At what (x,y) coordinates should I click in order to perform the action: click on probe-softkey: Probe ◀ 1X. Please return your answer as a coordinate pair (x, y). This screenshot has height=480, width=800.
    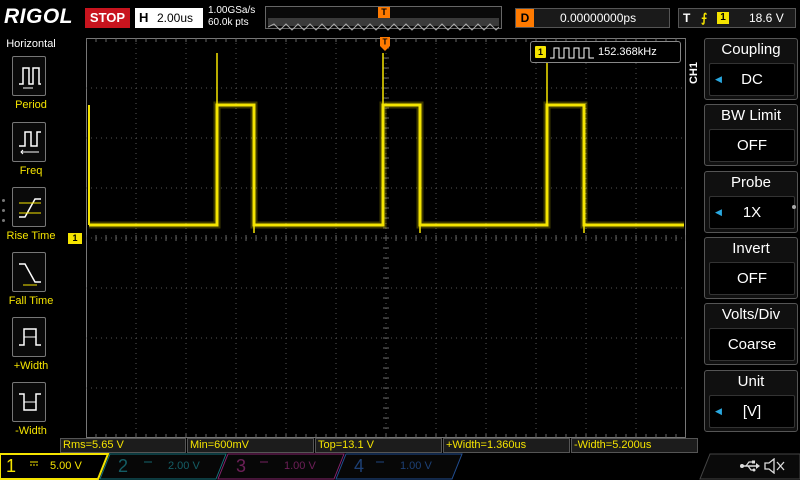
    Looking at the image, I should click on (751, 202).